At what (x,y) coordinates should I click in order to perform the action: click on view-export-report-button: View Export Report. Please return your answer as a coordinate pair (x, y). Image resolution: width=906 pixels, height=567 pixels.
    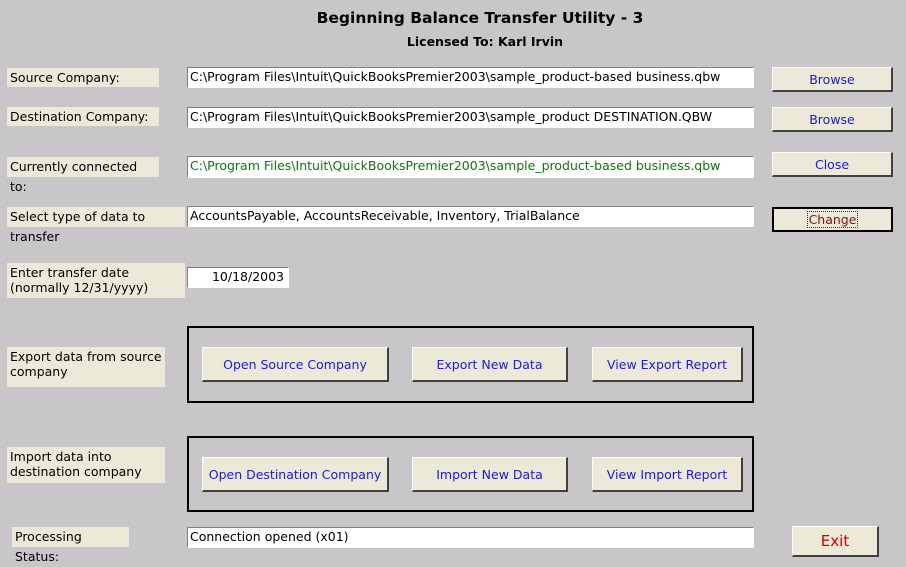
    Looking at the image, I should click on (667, 364).